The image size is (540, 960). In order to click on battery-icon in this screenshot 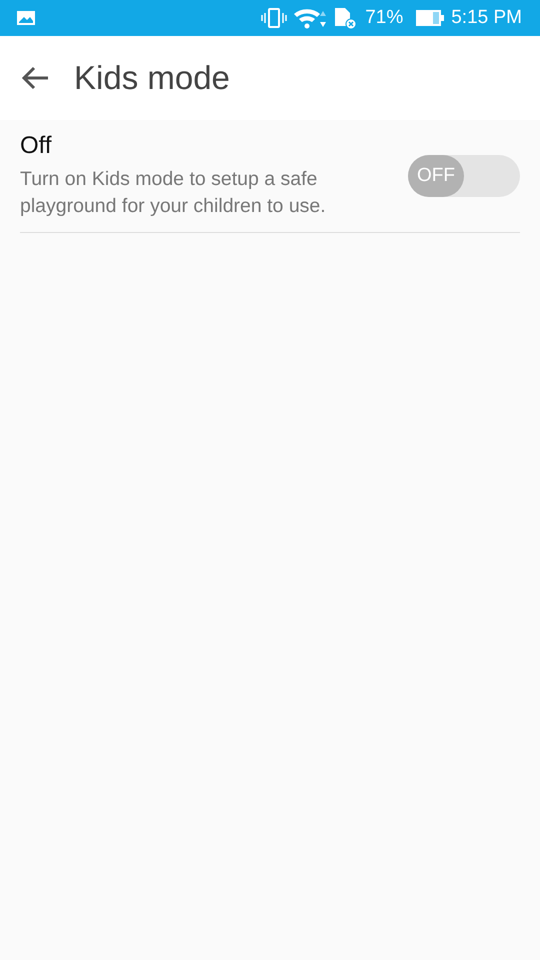, I will do `click(430, 18)`.